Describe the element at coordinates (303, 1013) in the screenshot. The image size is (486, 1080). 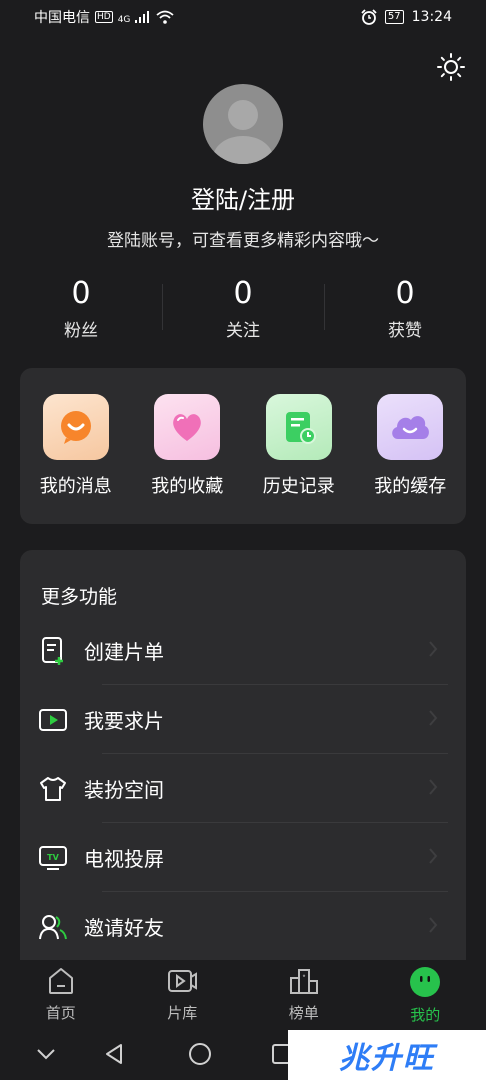
I see `tab-label: 榜单` at that location.